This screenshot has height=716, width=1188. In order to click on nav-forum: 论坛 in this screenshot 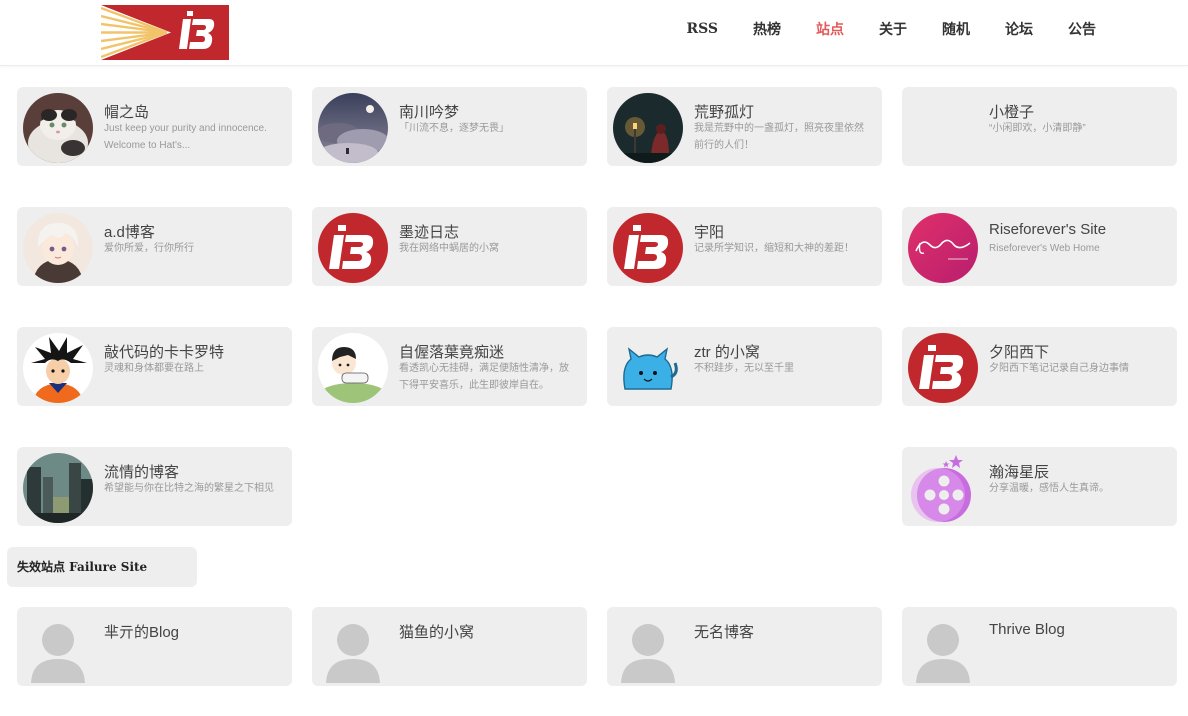, I will do `click(1019, 29)`.